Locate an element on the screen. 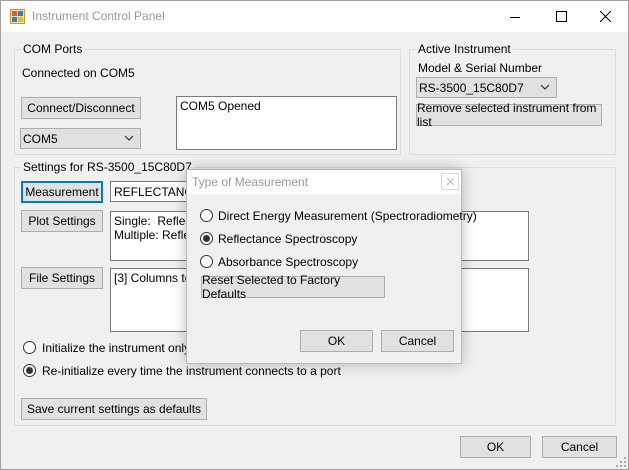  reflectance-label: Reflectance Spectroscopy is located at coordinates (288, 239).